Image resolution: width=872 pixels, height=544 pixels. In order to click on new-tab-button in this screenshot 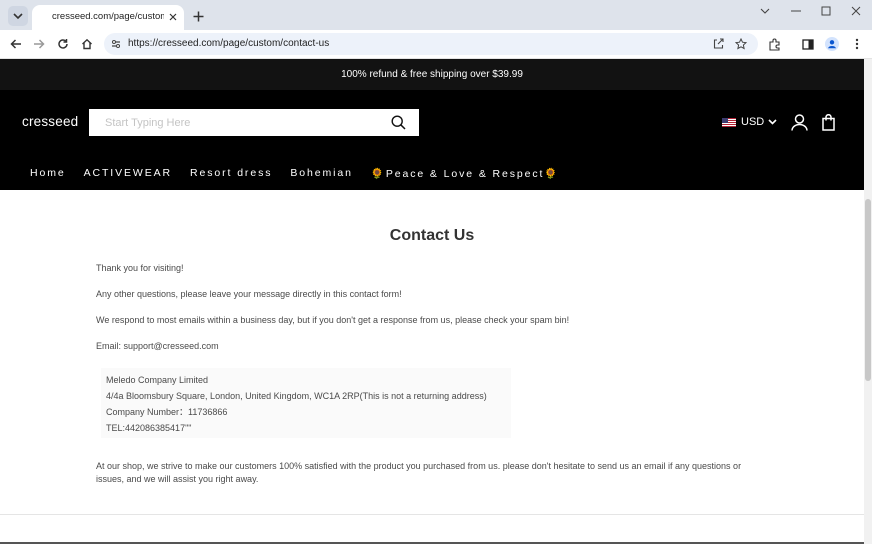, I will do `click(198, 16)`.